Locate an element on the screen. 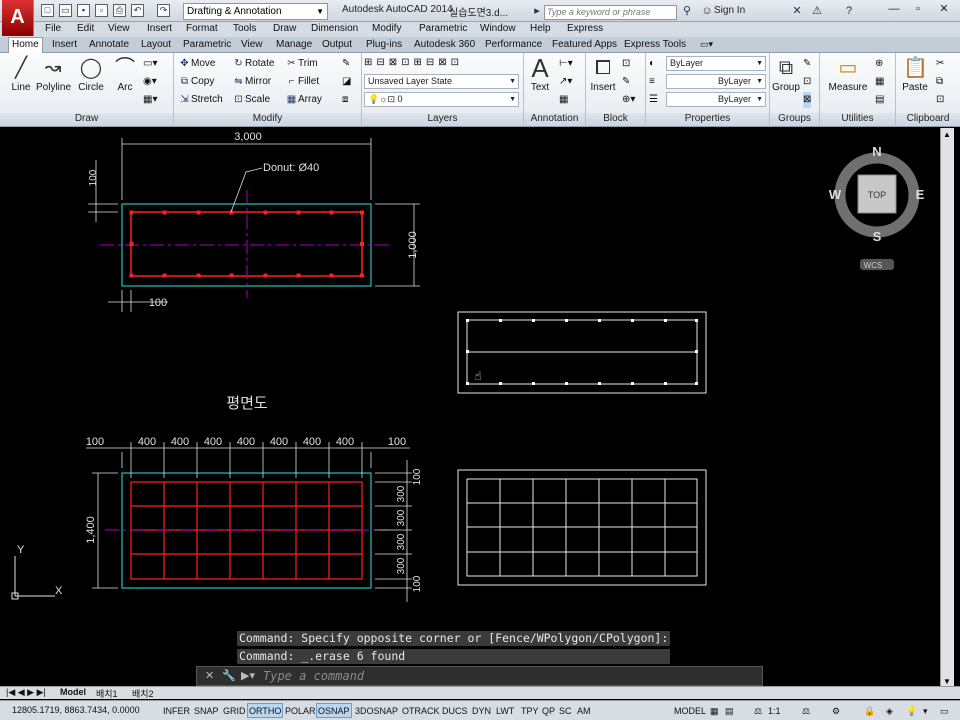  edit-block-icon: ✎ is located at coordinates (626, 82).